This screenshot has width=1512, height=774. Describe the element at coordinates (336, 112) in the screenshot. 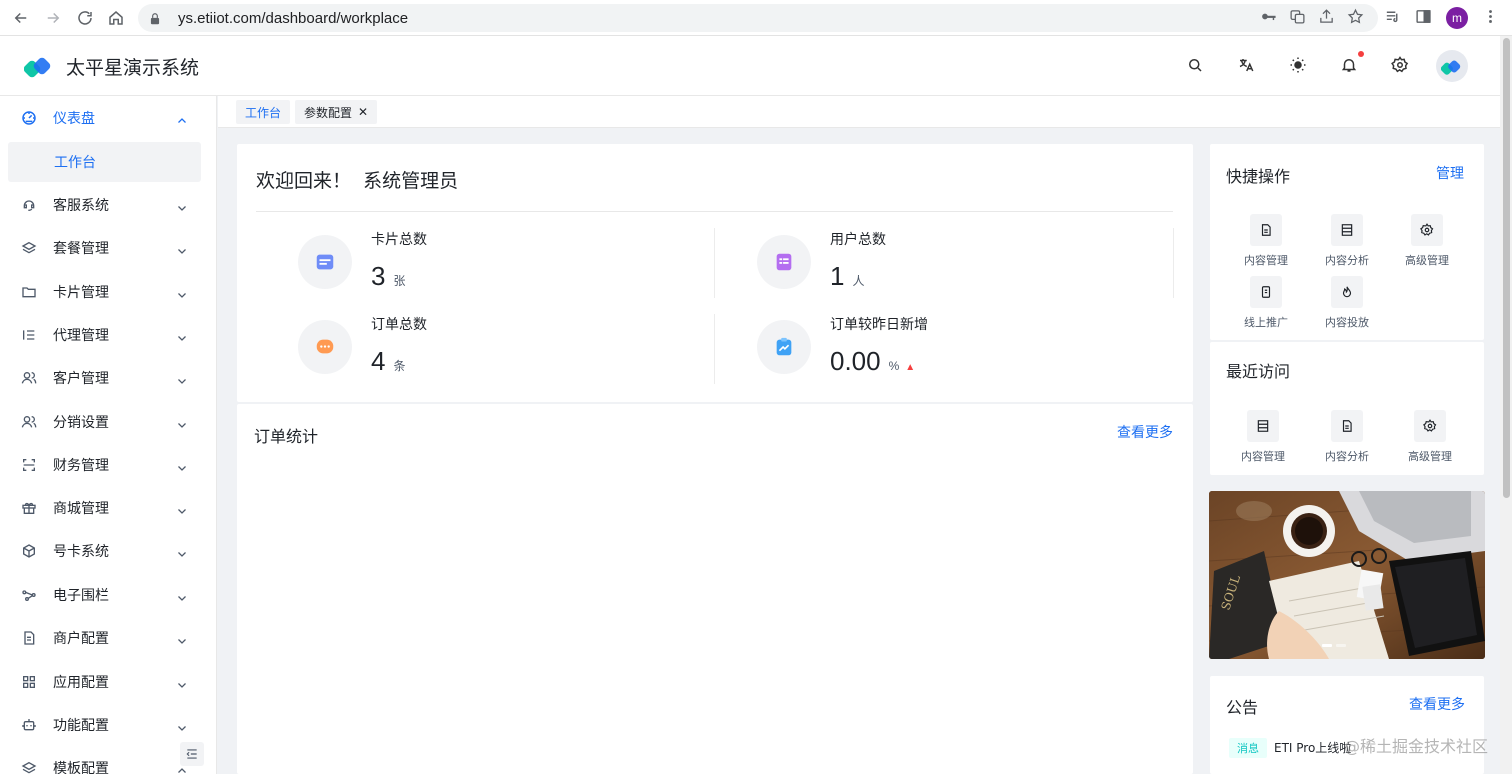

I see `tab-params: 参数配置 ✕` at that location.